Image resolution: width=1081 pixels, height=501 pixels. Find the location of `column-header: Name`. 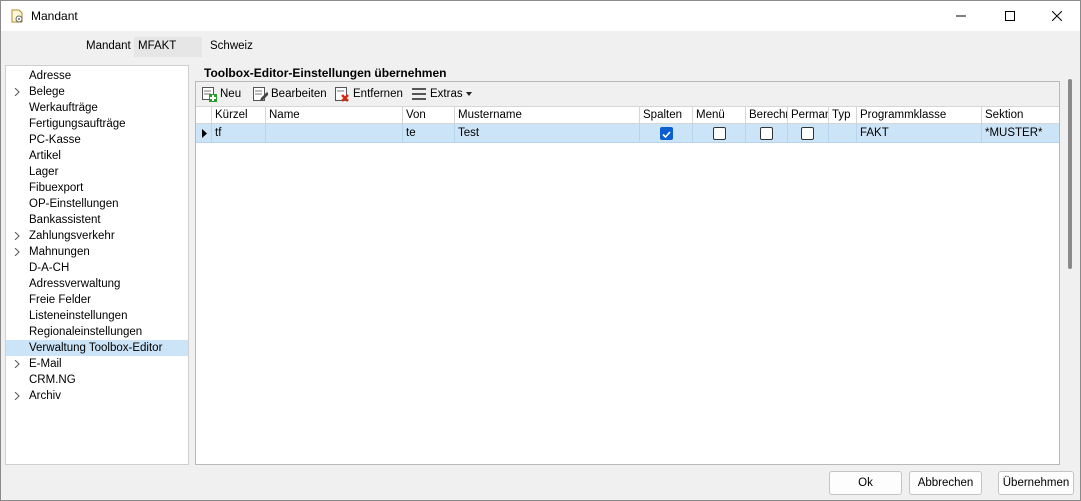

column-header: Name is located at coordinates (334, 115).